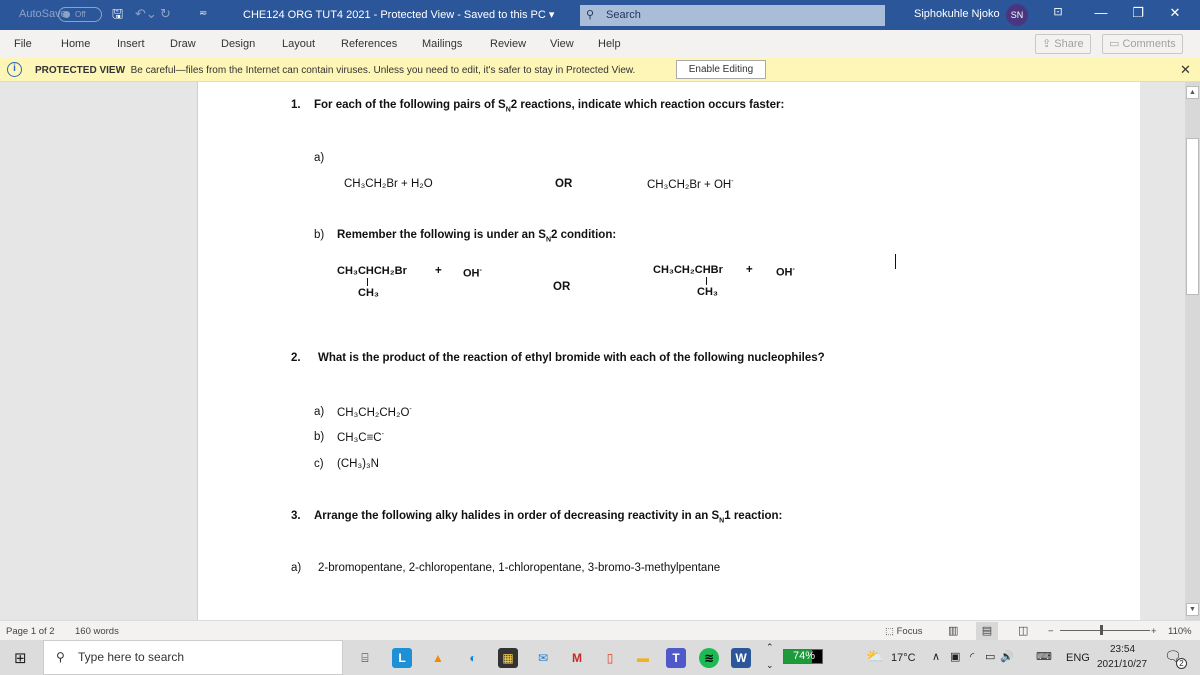  I want to click on battery-icon: ▭, so click(990, 656).